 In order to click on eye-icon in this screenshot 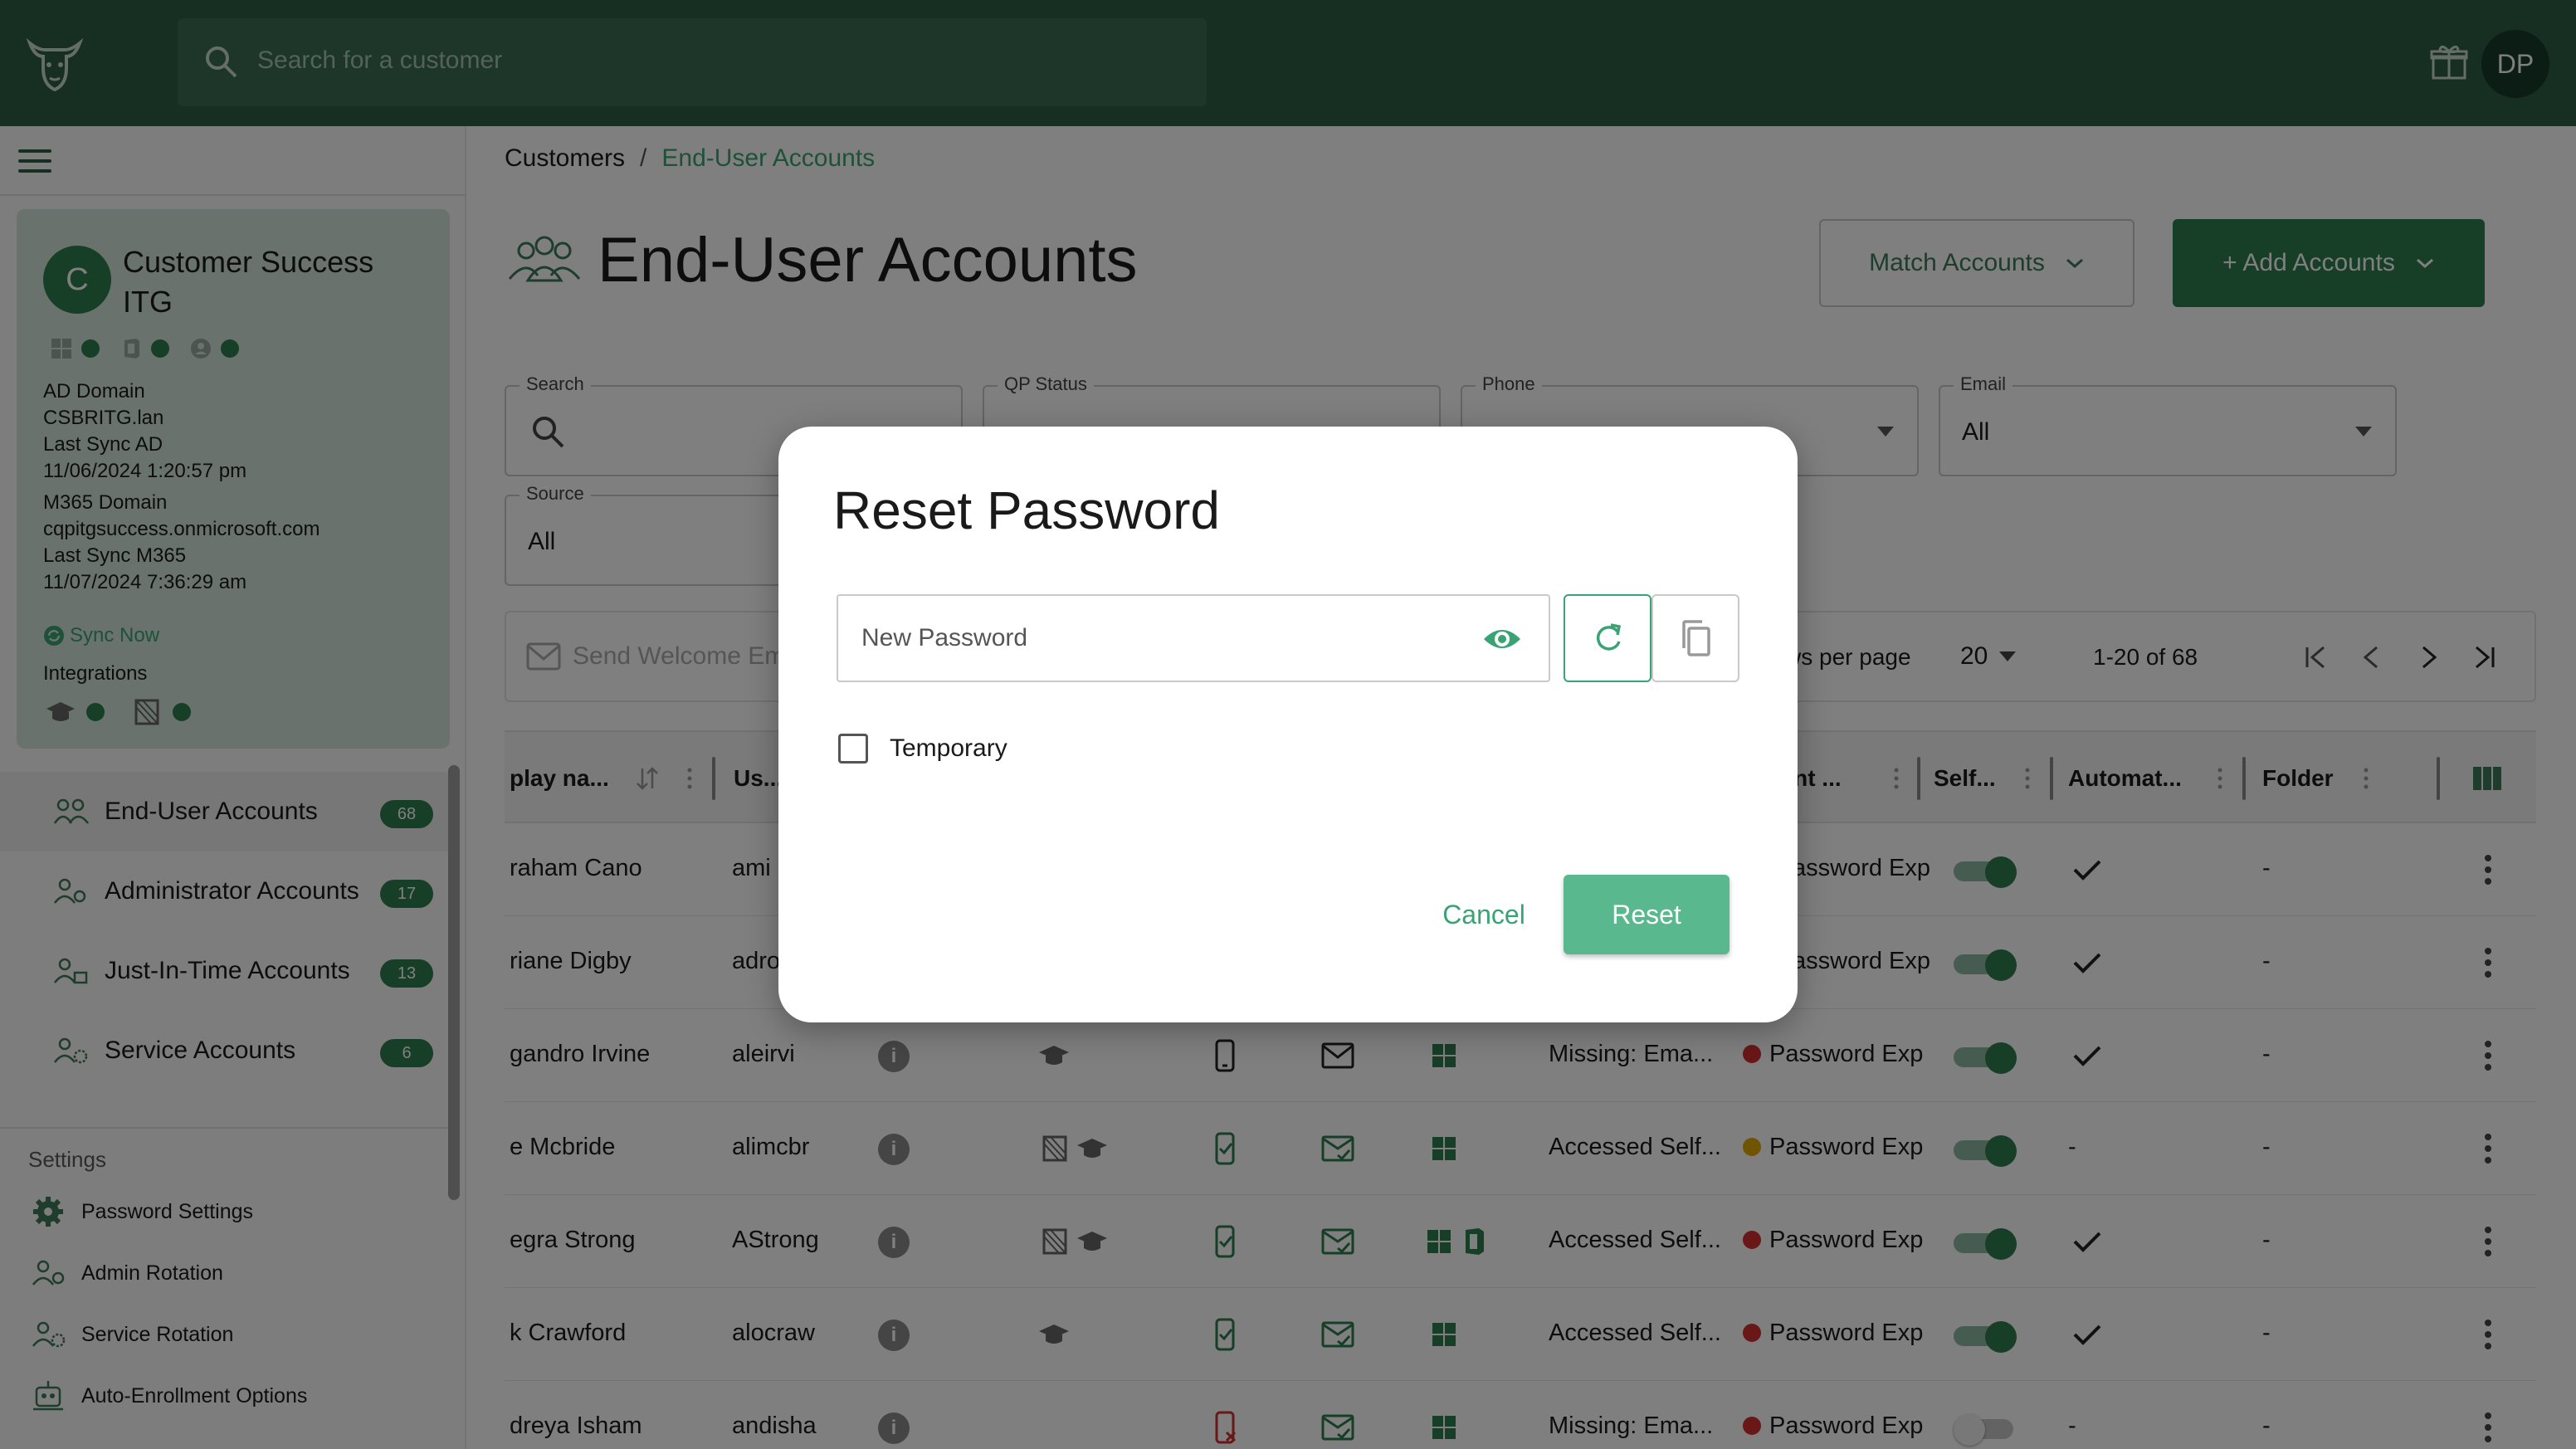, I will do `click(1502, 639)`.